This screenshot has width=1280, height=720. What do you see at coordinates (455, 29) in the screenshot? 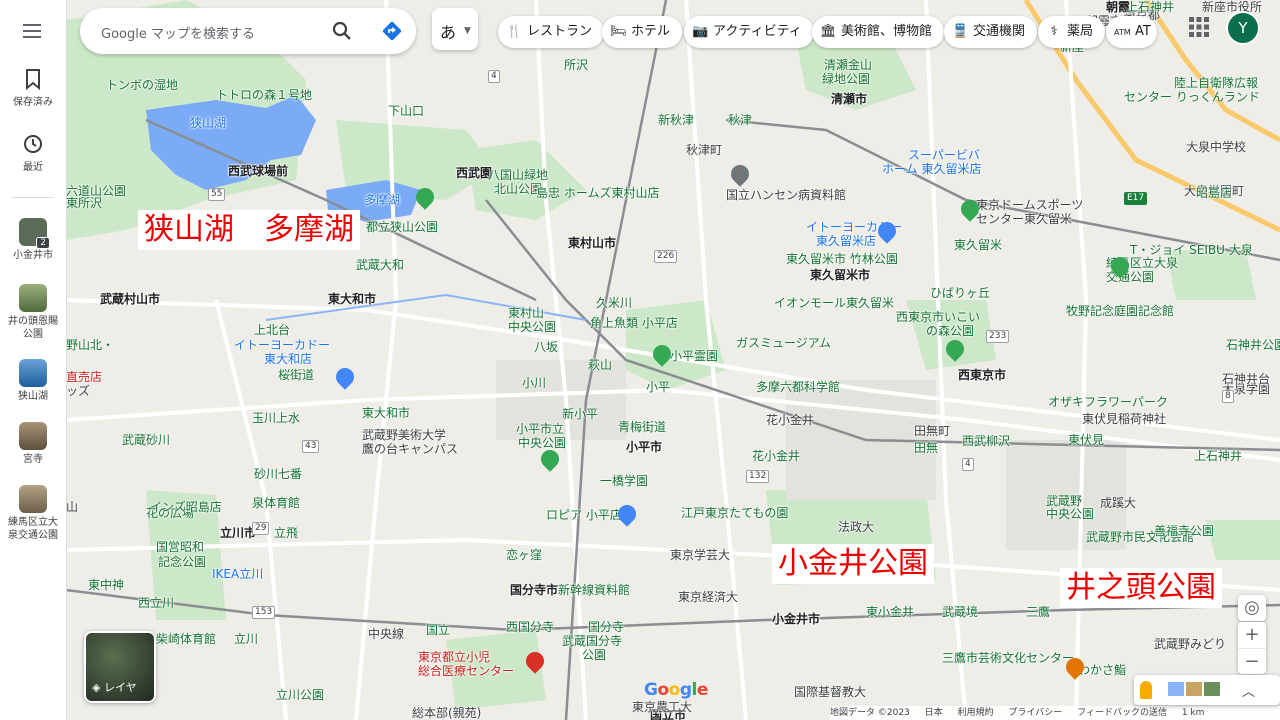
I see `input-method-button: あ ▼` at bounding box center [455, 29].